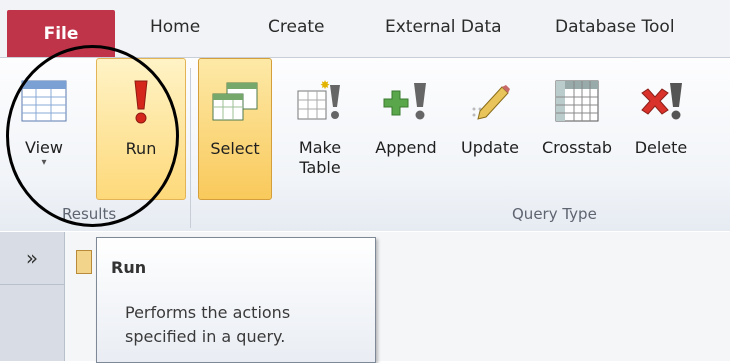  Describe the element at coordinates (44, 101) in the screenshot. I see `datasheet-view-icon` at that location.